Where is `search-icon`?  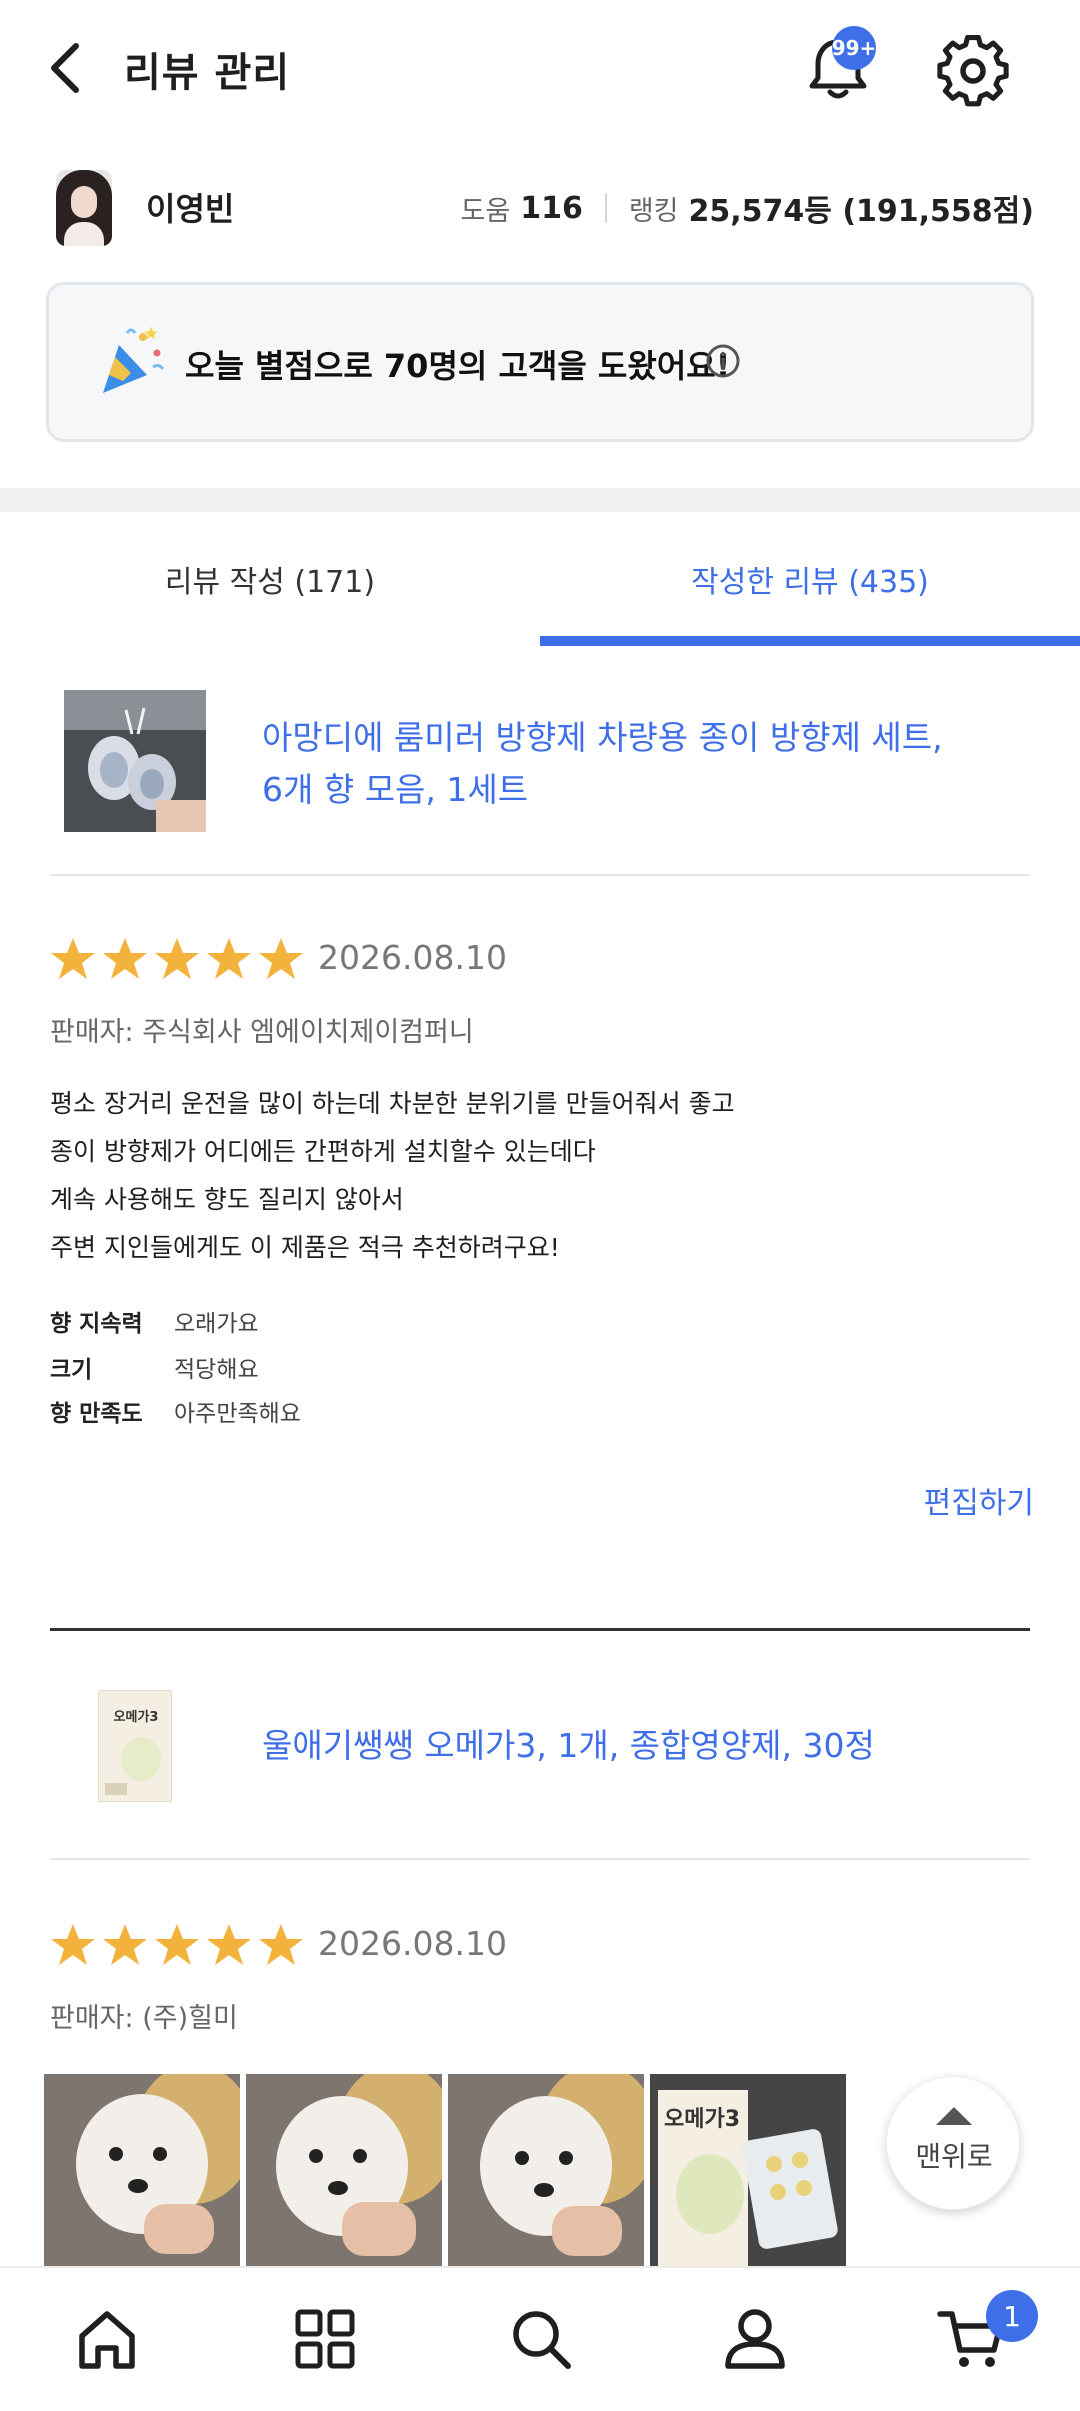
search-icon is located at coordinates (542, 2340).